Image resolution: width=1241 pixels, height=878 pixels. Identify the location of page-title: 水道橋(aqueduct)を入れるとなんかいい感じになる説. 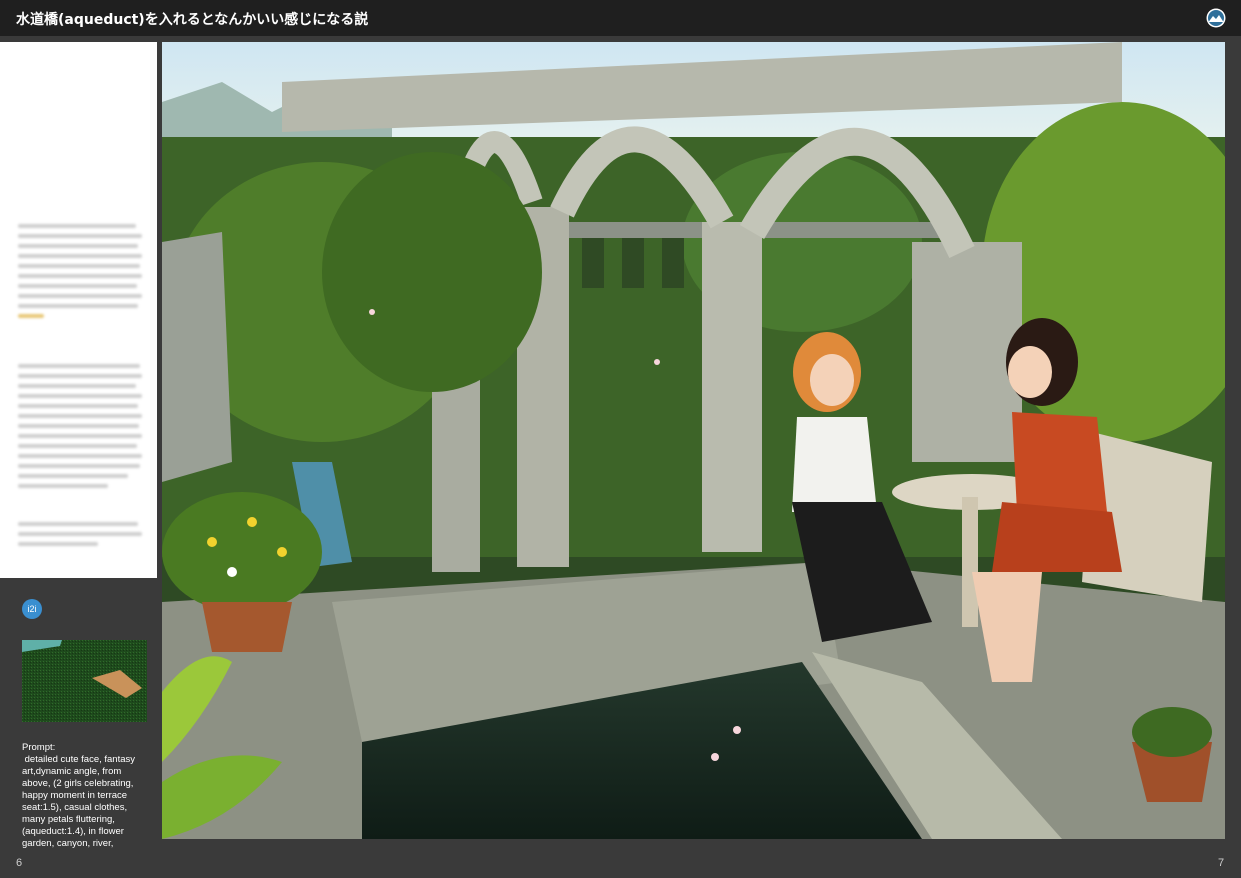
(192, 20).